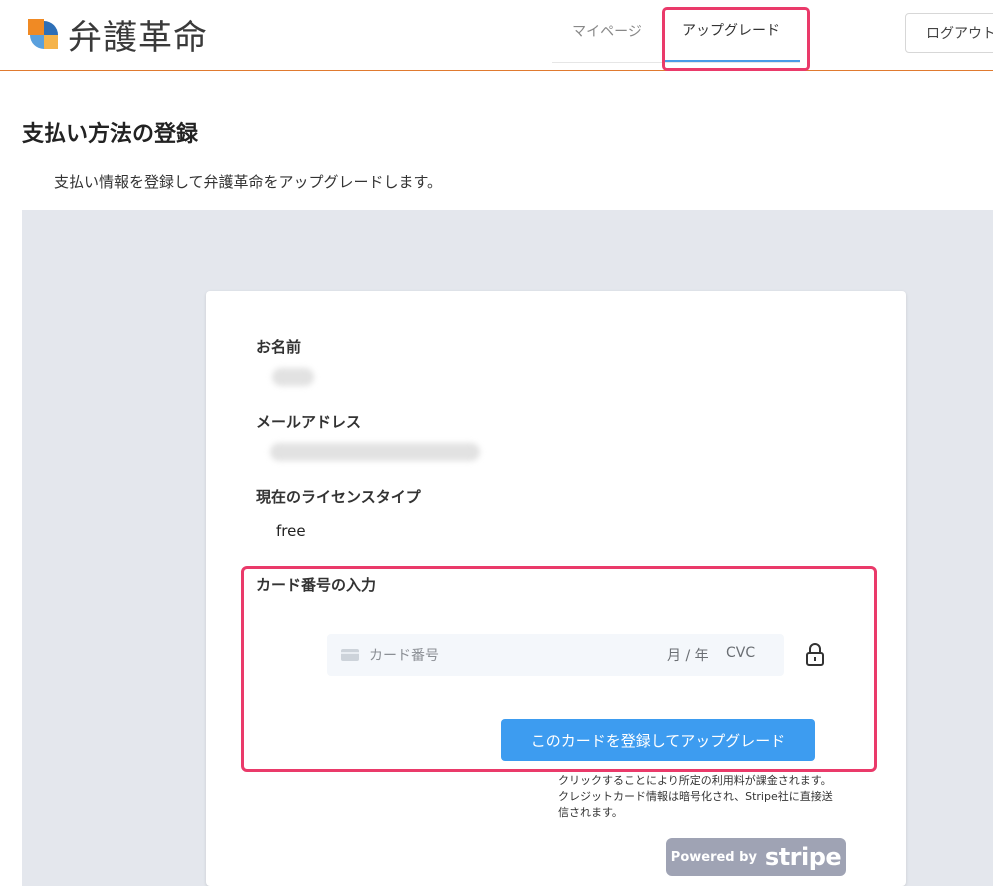 Image resolution: width=993 pixels, height=886 pixels. Describe the element at coordinates (731, 31) in the screenshot. I see `nav-item-upgrade: アップグレード` at that location.